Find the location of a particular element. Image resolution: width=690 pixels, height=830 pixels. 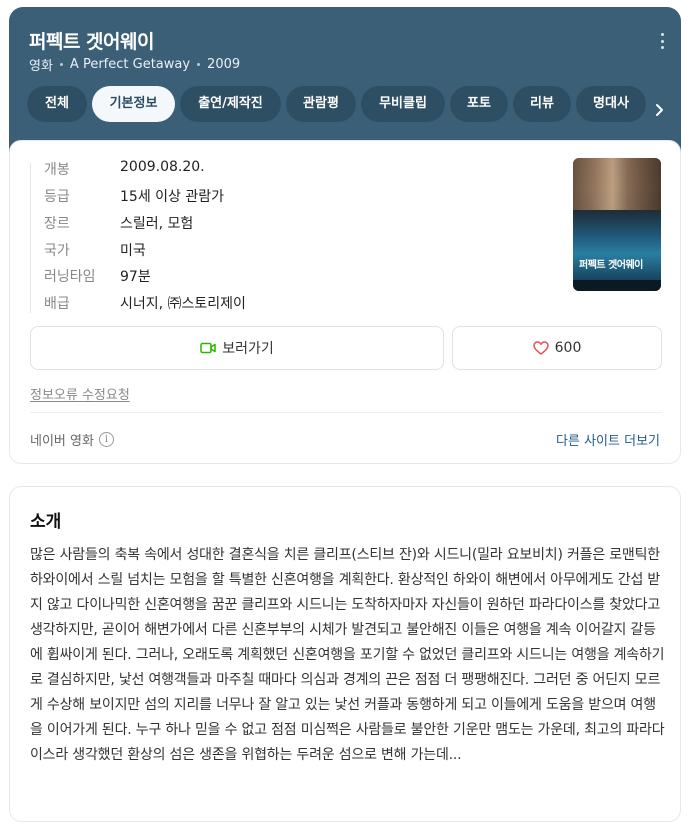

tab-ratings: 관람평 is located at coordinates (321, 104).